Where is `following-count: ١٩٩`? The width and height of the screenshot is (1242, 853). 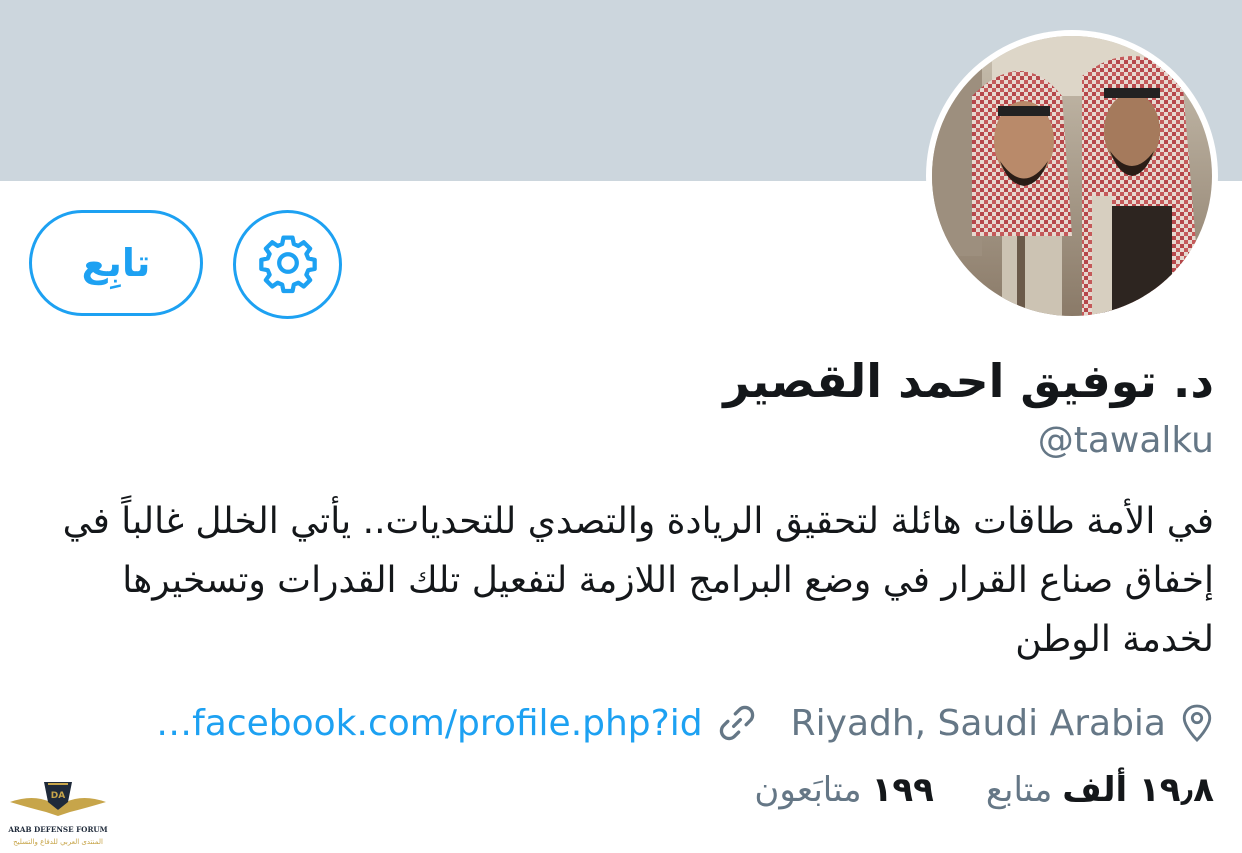 following-count: ١٩٩ is located at coordinates (902, 790).